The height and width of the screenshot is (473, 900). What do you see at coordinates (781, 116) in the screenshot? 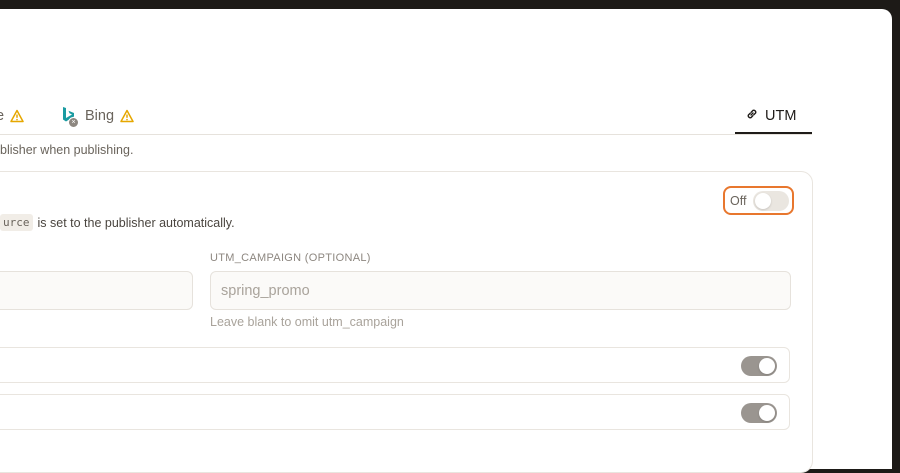
I see `tab-utm-label: UTM` at bounding box center [781, 116].